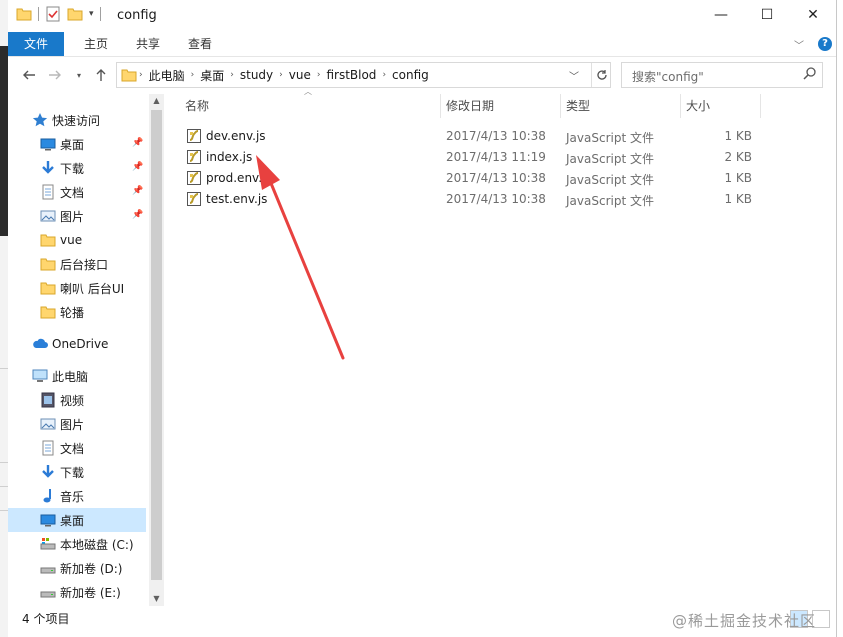 This screenshot has height=637, width=843. What do you see at coordinates (825, 44) in the screenshot?
I see `help-icon: ?` at bounding box center [825, 44].